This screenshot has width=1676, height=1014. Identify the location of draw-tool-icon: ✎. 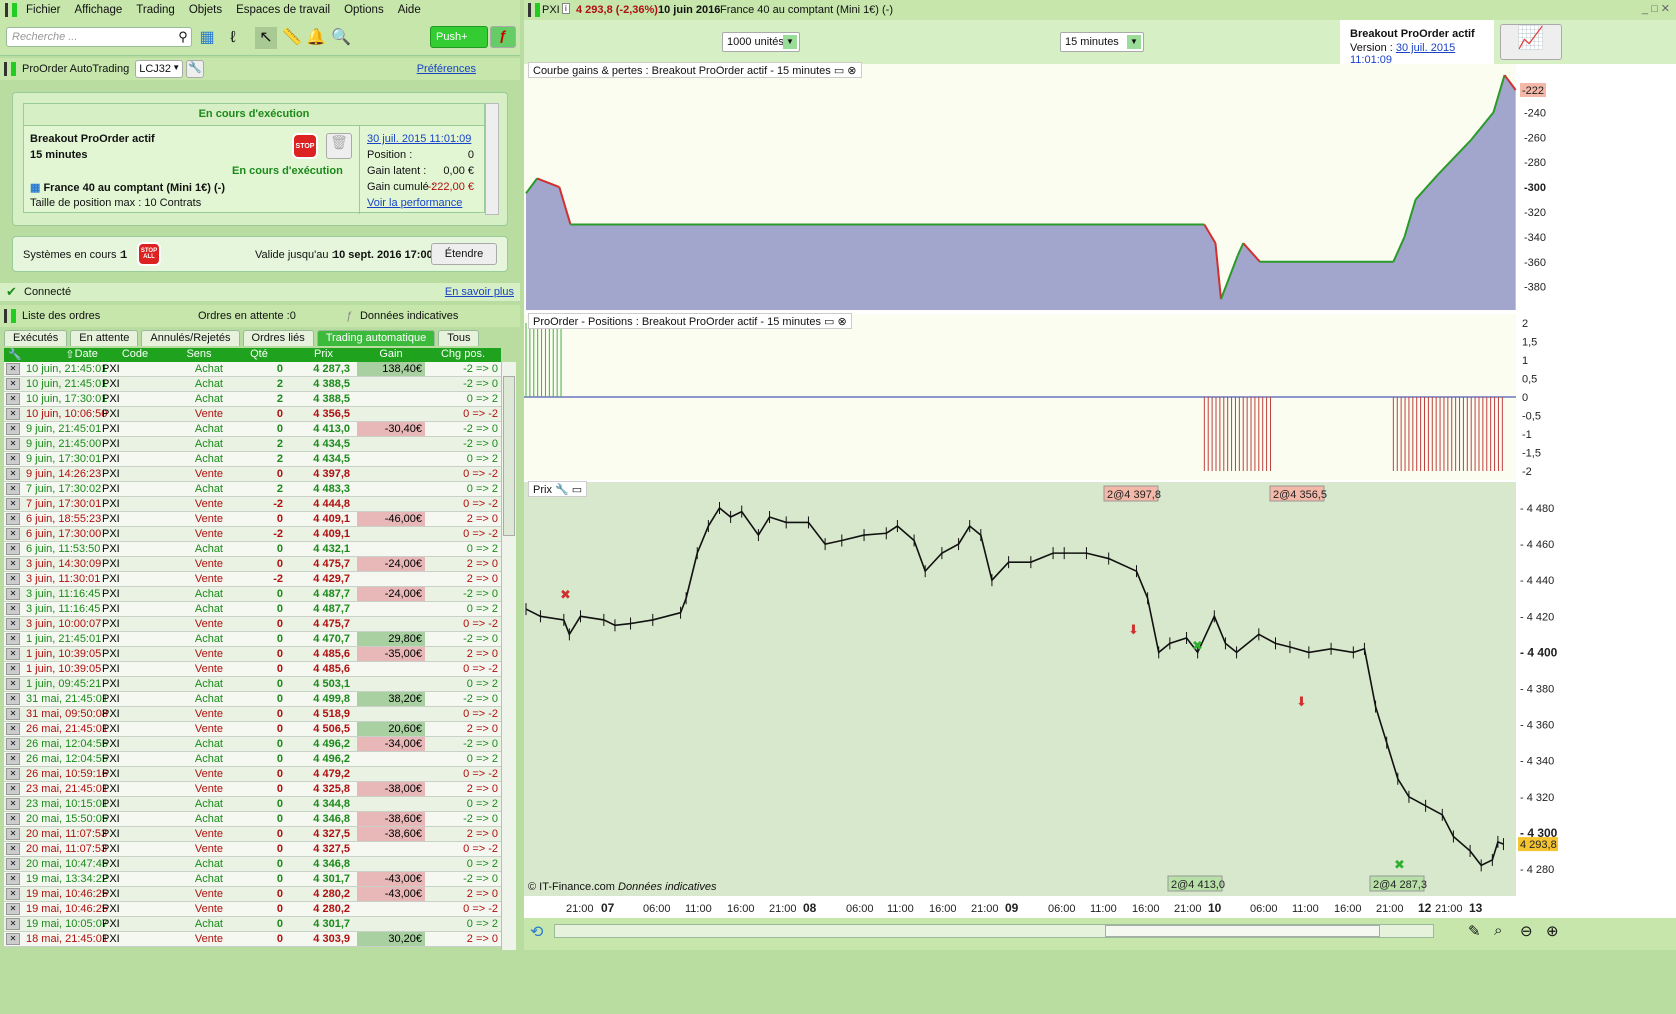
(1474, 931).